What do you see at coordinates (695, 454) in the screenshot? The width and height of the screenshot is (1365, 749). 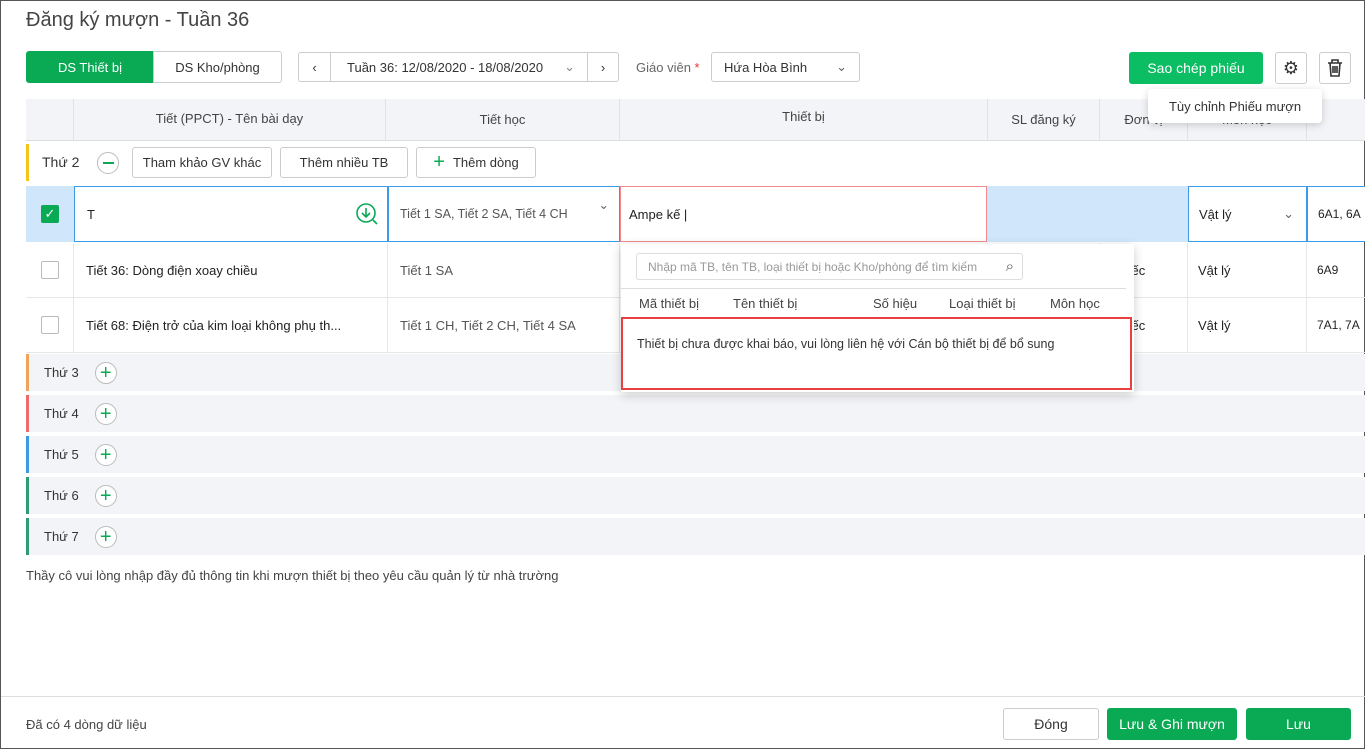 I see `day-group-thu-5: Thứ 5 +` at bounding box center [695, 454].